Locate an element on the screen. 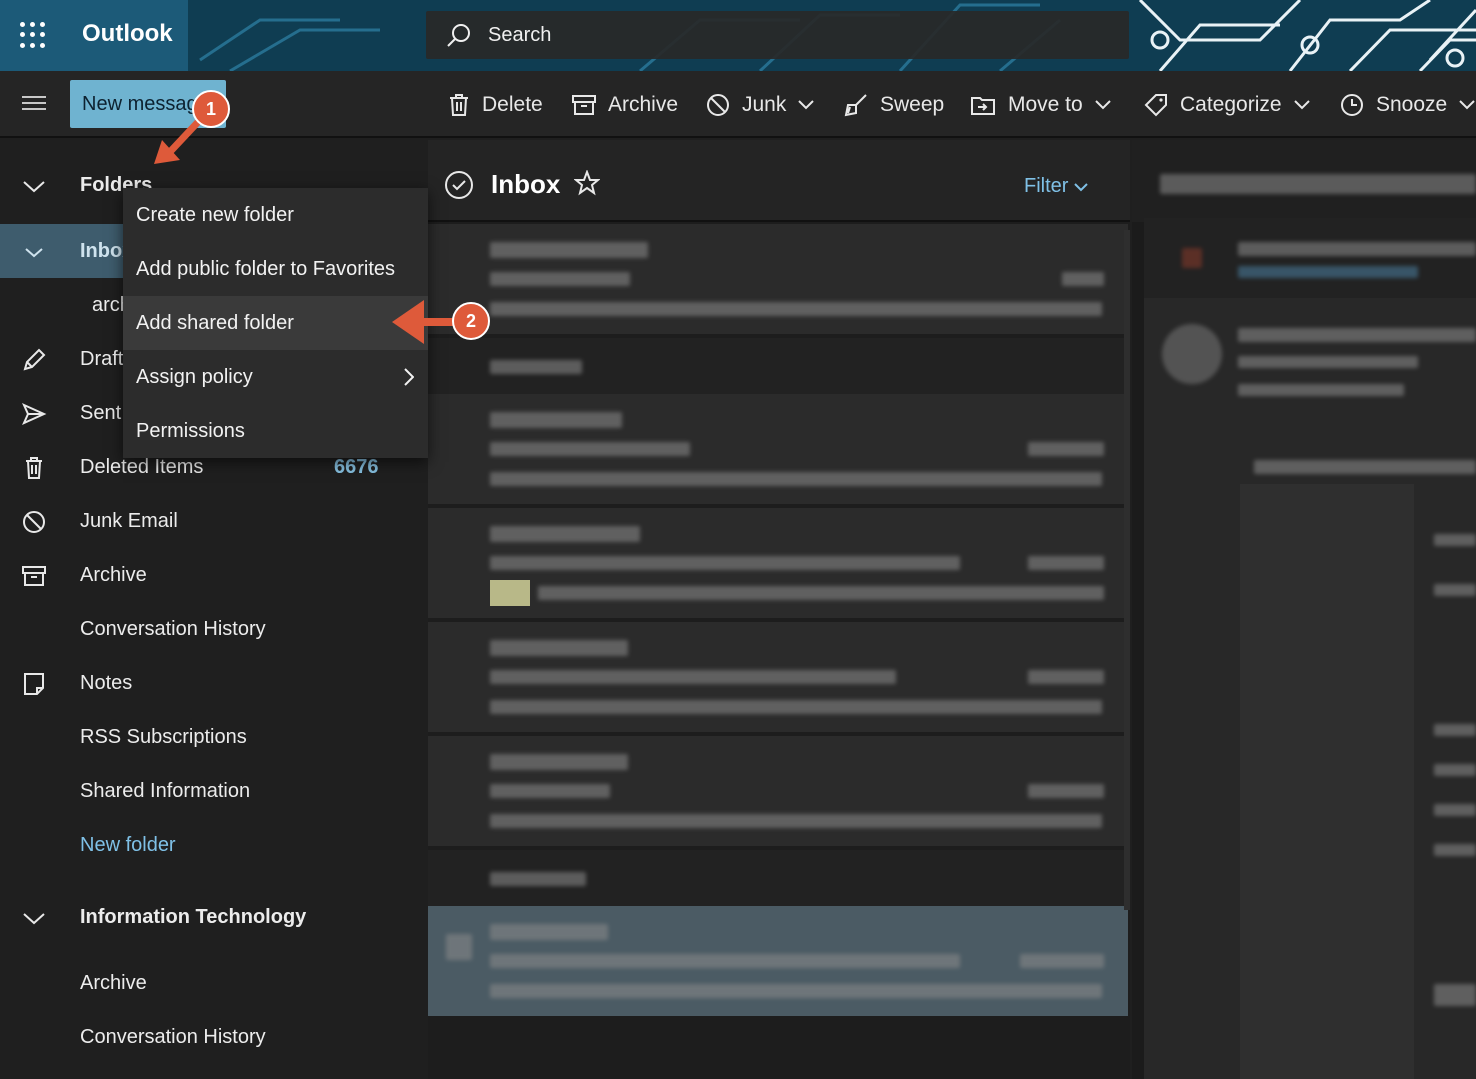 This screenshot has width=1476, height=1079. app-title: Outlook is located at coordinates (127, 34).